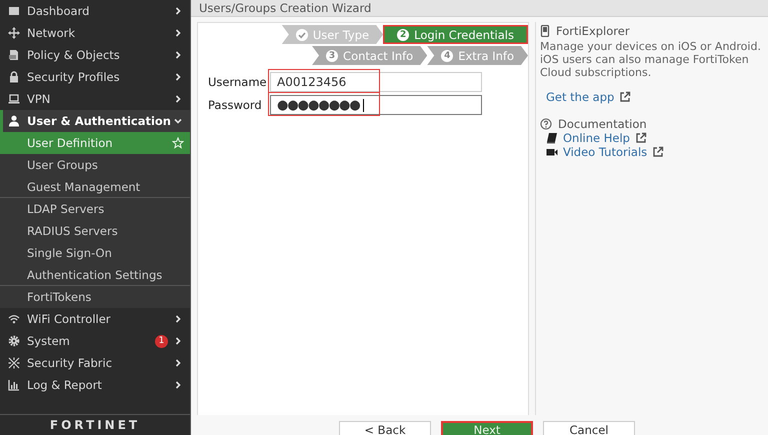  Describe the element at coordinates (14, 121) in the screenshot. I see `user-icon` at that location.